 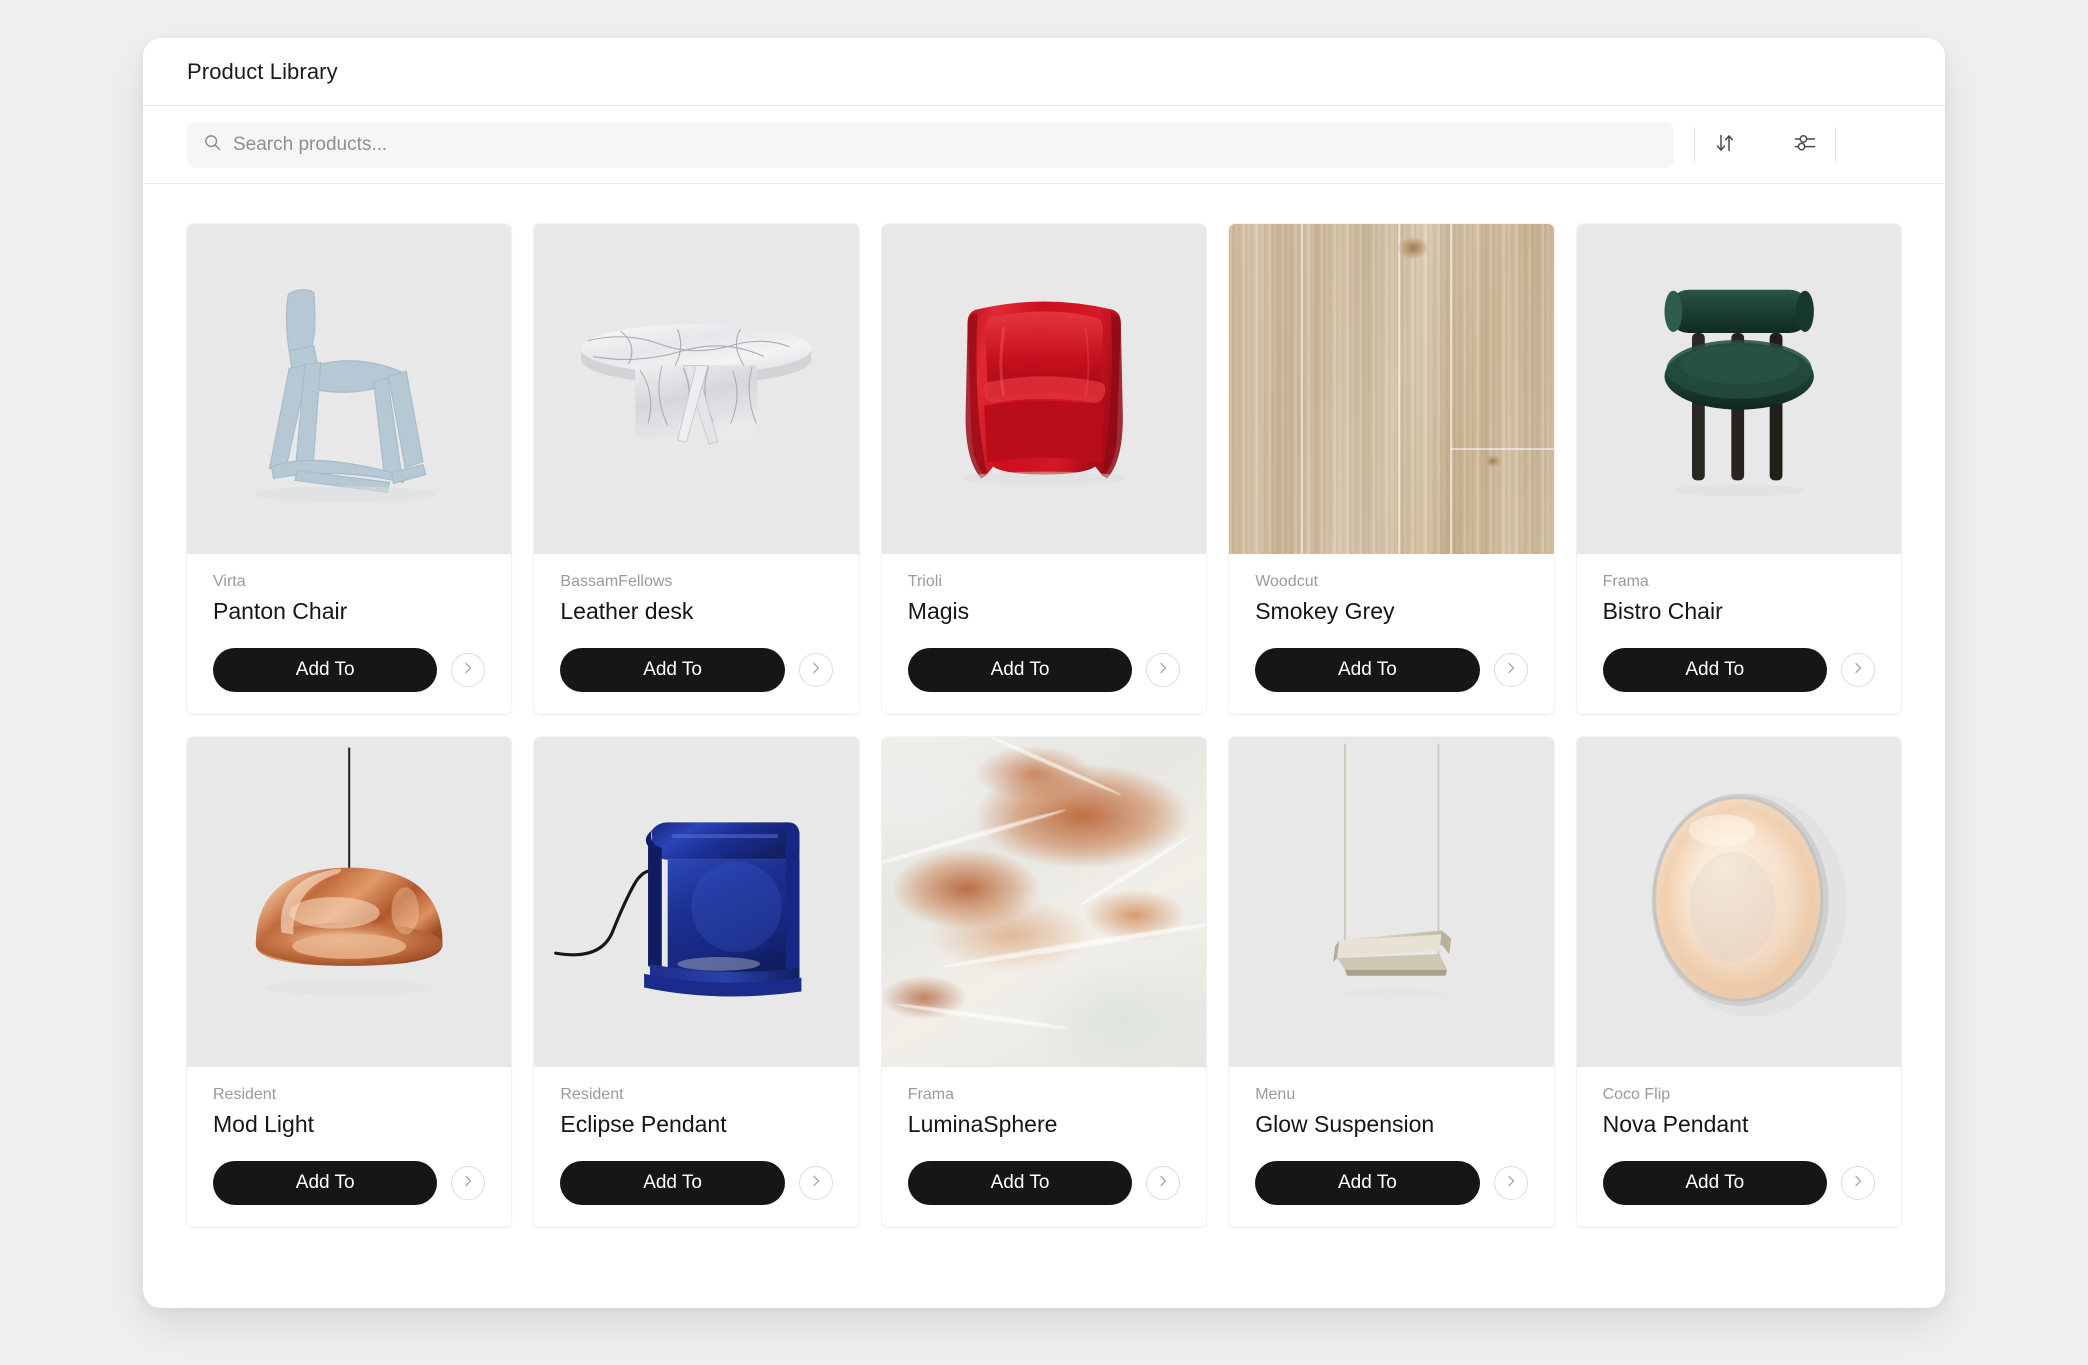 What do you see at coordinates (643, 1124) in the screenshot?
I see `product-name: Eclipse Pendant` at bounding box center [643, 1124].